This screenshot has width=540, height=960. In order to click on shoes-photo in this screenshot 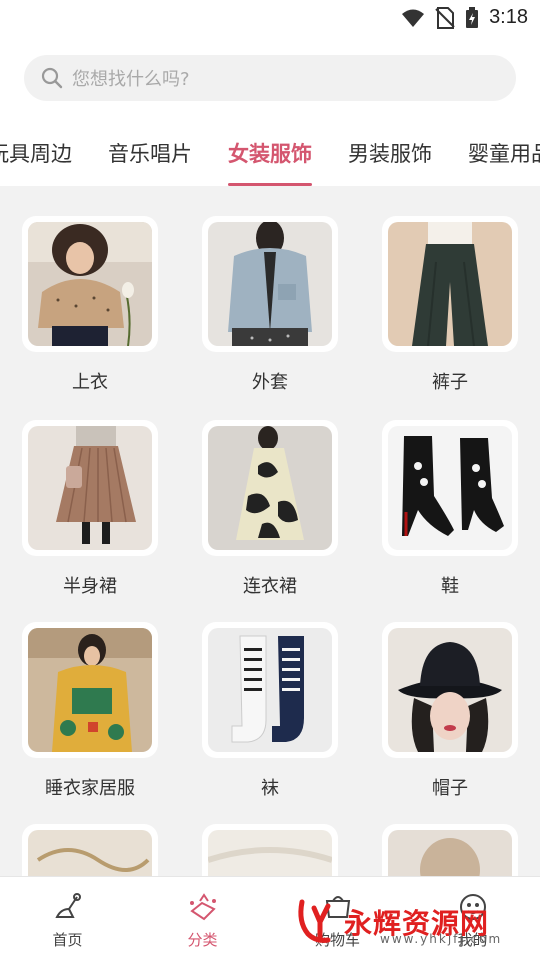, I will do `click(450, 488)`.